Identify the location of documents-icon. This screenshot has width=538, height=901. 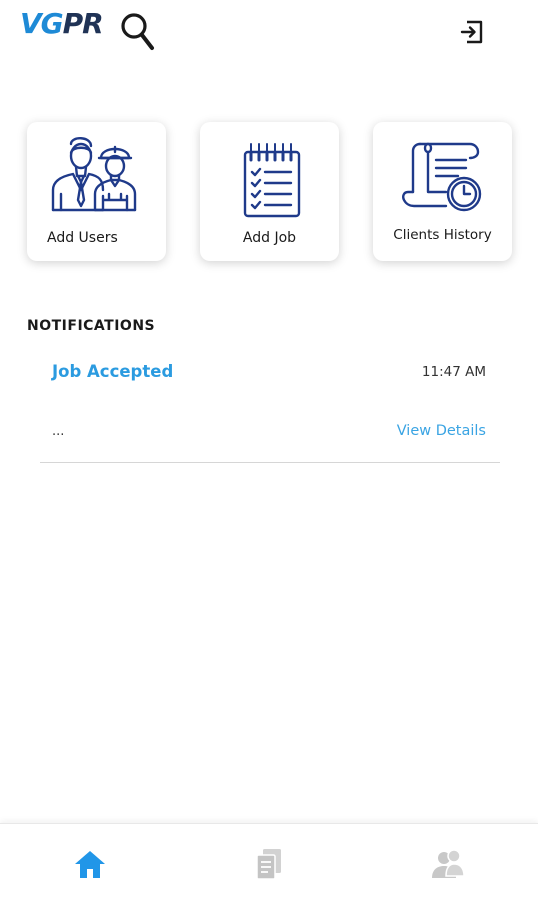
(268, 864).